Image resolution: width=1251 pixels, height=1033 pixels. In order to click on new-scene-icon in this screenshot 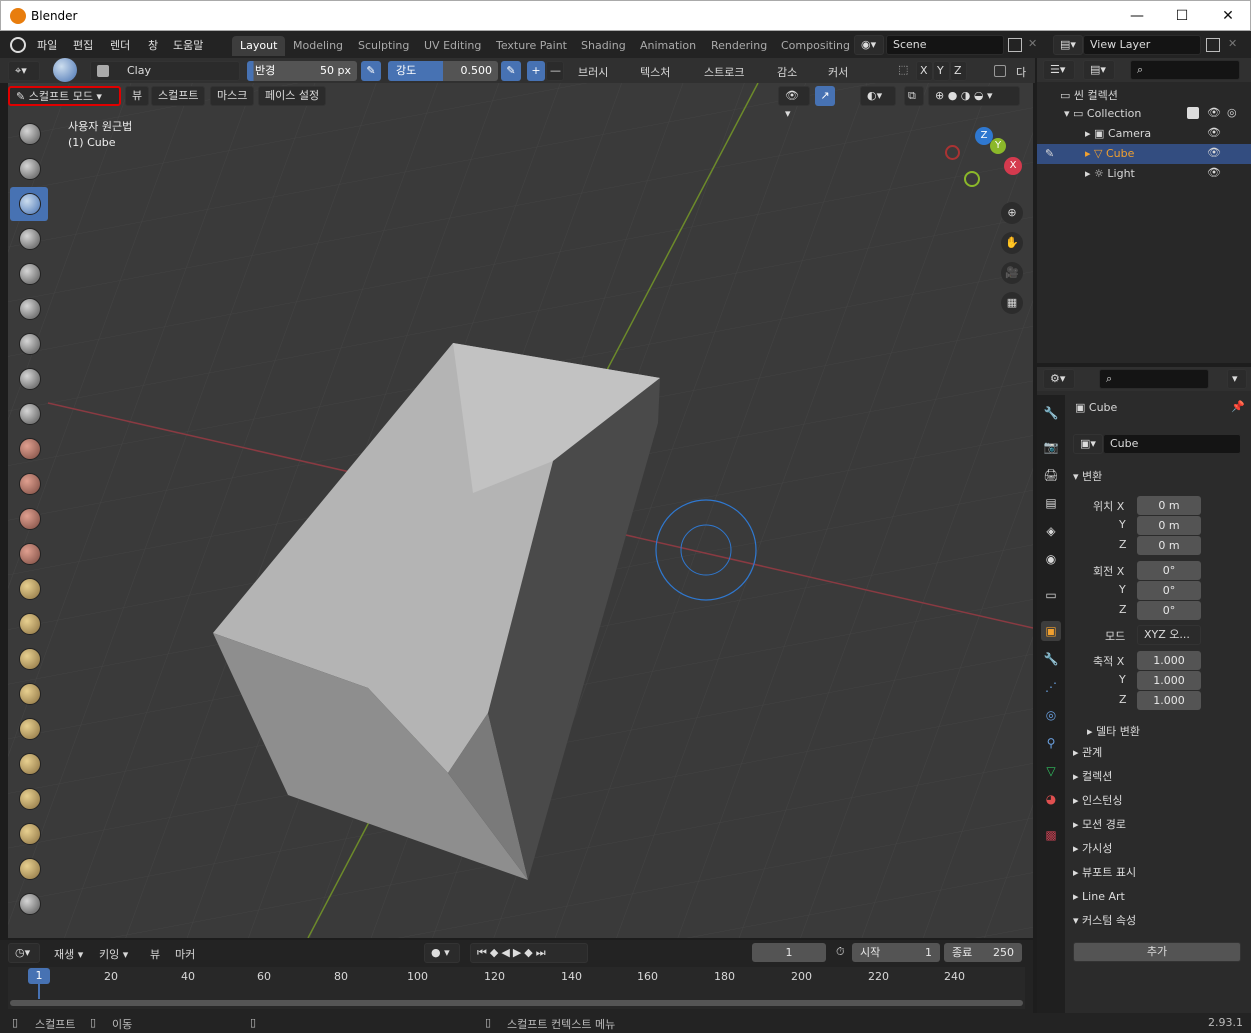, I will do `click(1015, 45)`.